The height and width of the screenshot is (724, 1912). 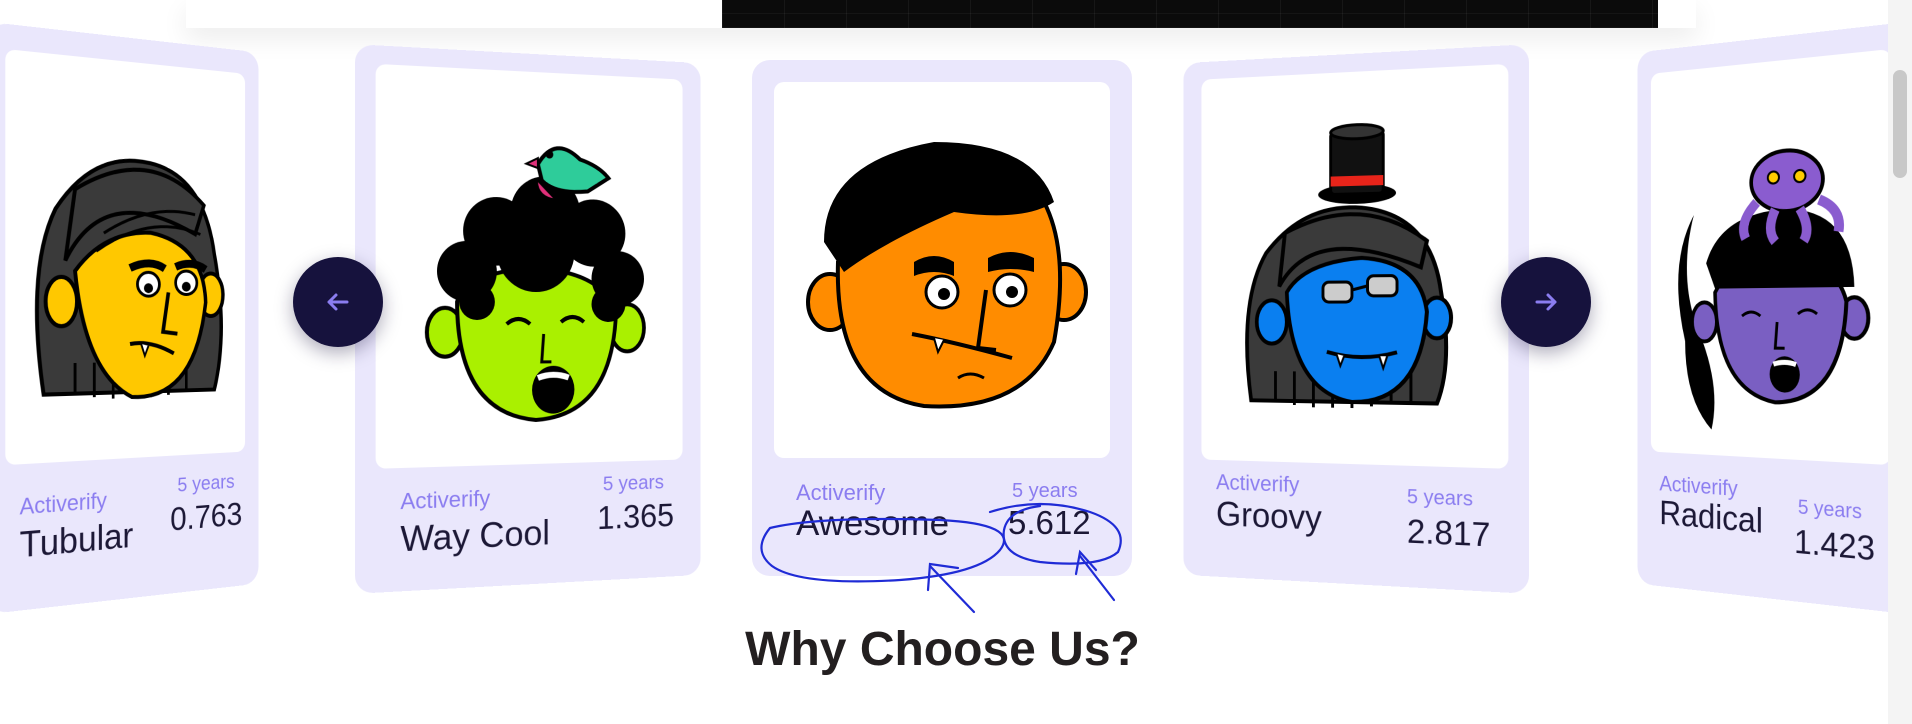 I want to click on card-name: Groovy, so click(x=1269, y=516).